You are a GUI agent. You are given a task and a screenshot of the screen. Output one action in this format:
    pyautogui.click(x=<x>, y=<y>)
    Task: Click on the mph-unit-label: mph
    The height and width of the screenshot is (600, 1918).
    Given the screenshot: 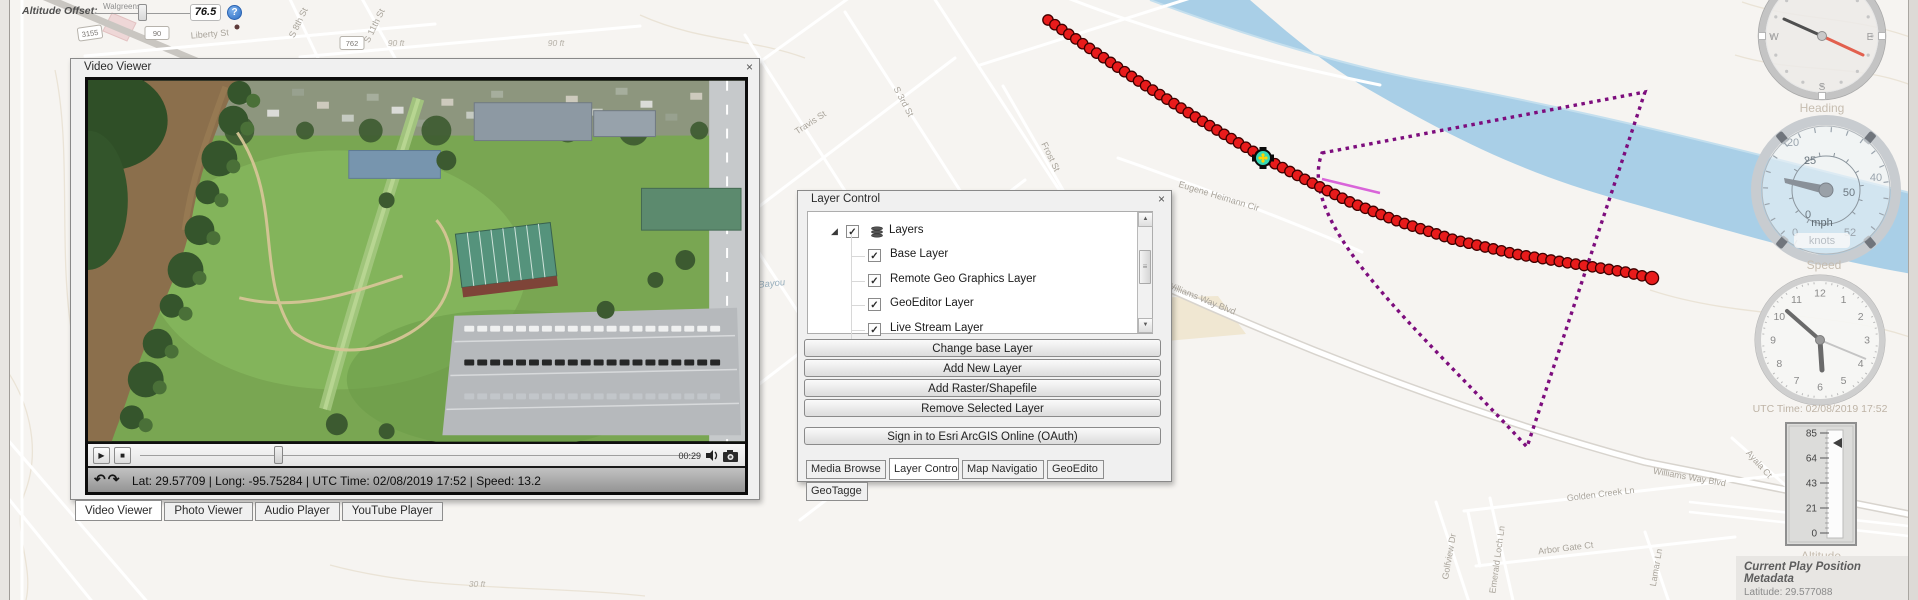 What is the action you would take?
    pyautogui.click(x=1821, y=223)
    